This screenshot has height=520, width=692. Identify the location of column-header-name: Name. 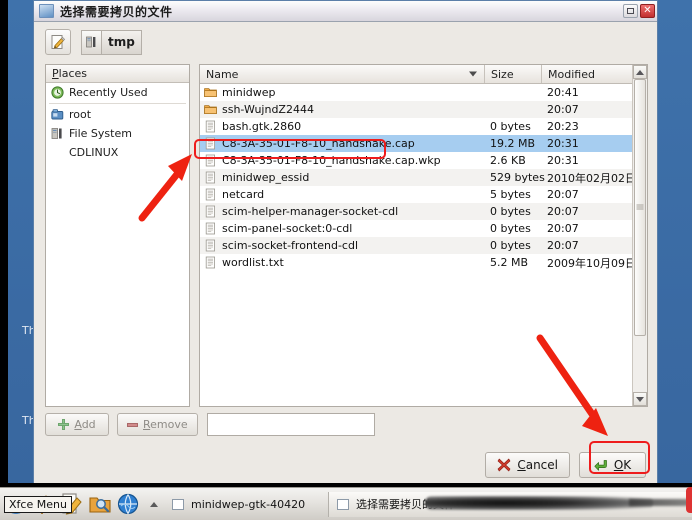
(342, 74).